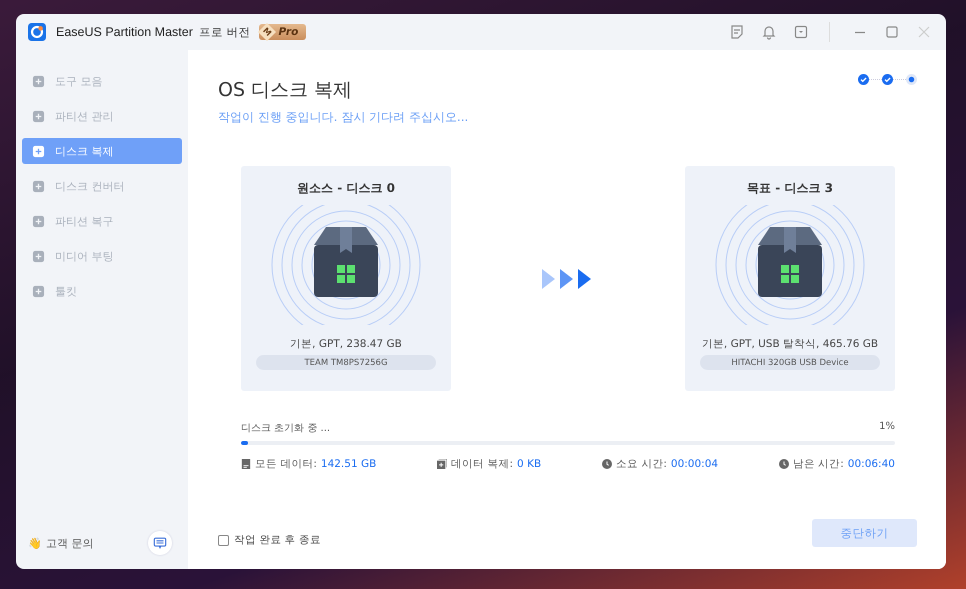 The height and width of the screenshot is (589, 966). What do you see at coordinates (70, 543) in the screenshot?
I see `support-link: 고객 문의` at bounding box center [70, 543].